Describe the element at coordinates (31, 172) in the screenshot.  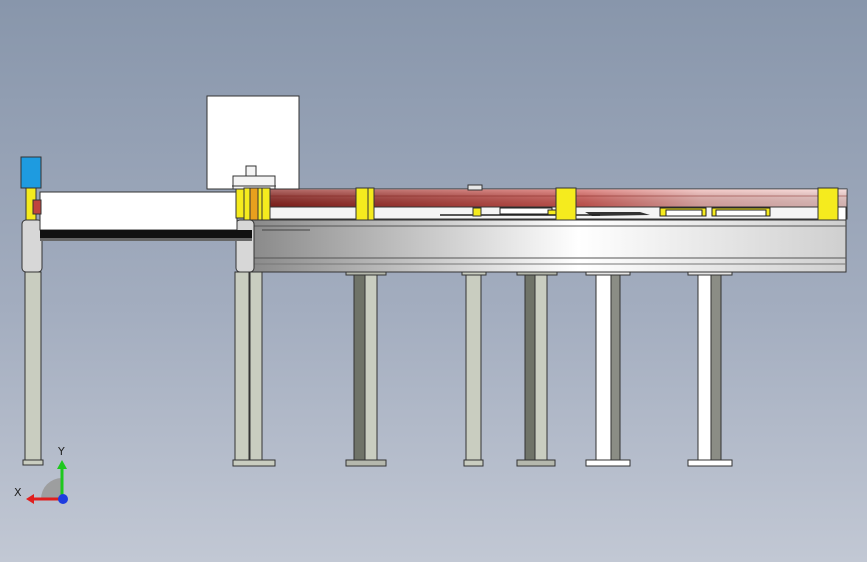
I see `sensor-block` at that location.